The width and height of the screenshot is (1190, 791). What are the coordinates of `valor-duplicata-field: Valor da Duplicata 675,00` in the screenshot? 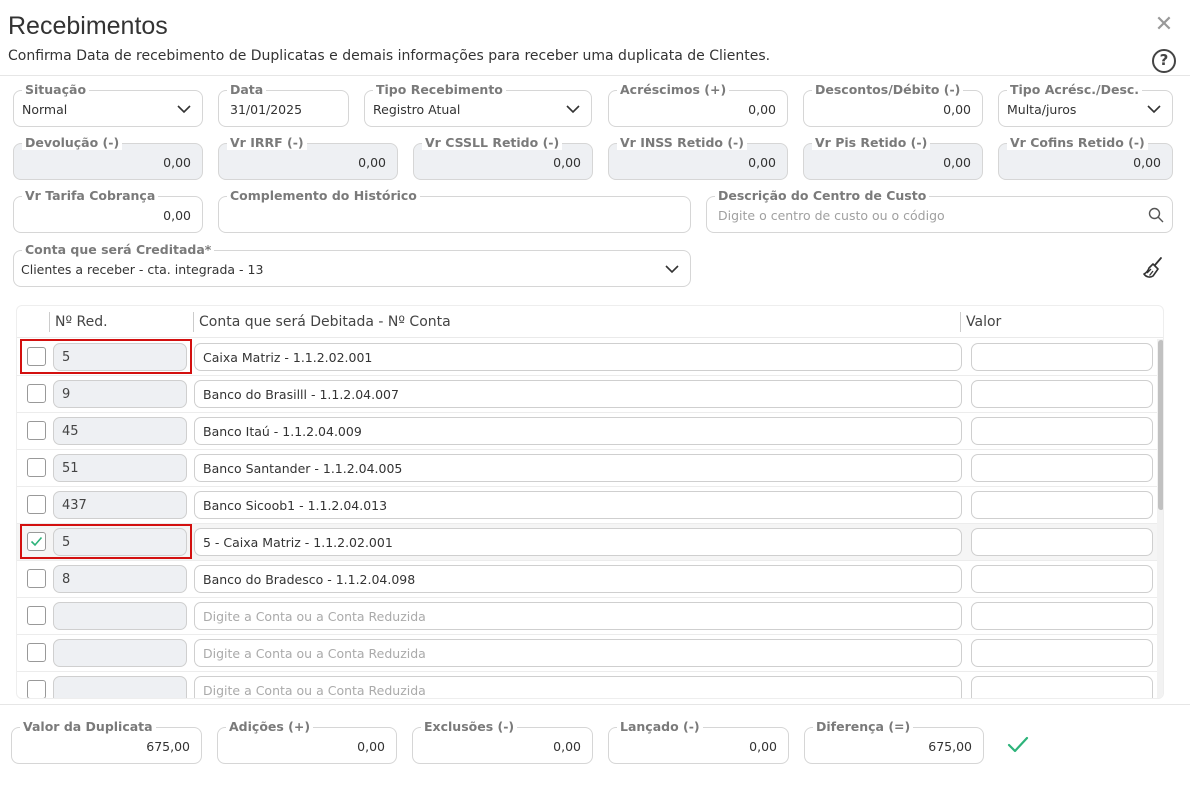 It's located at (106, 741).